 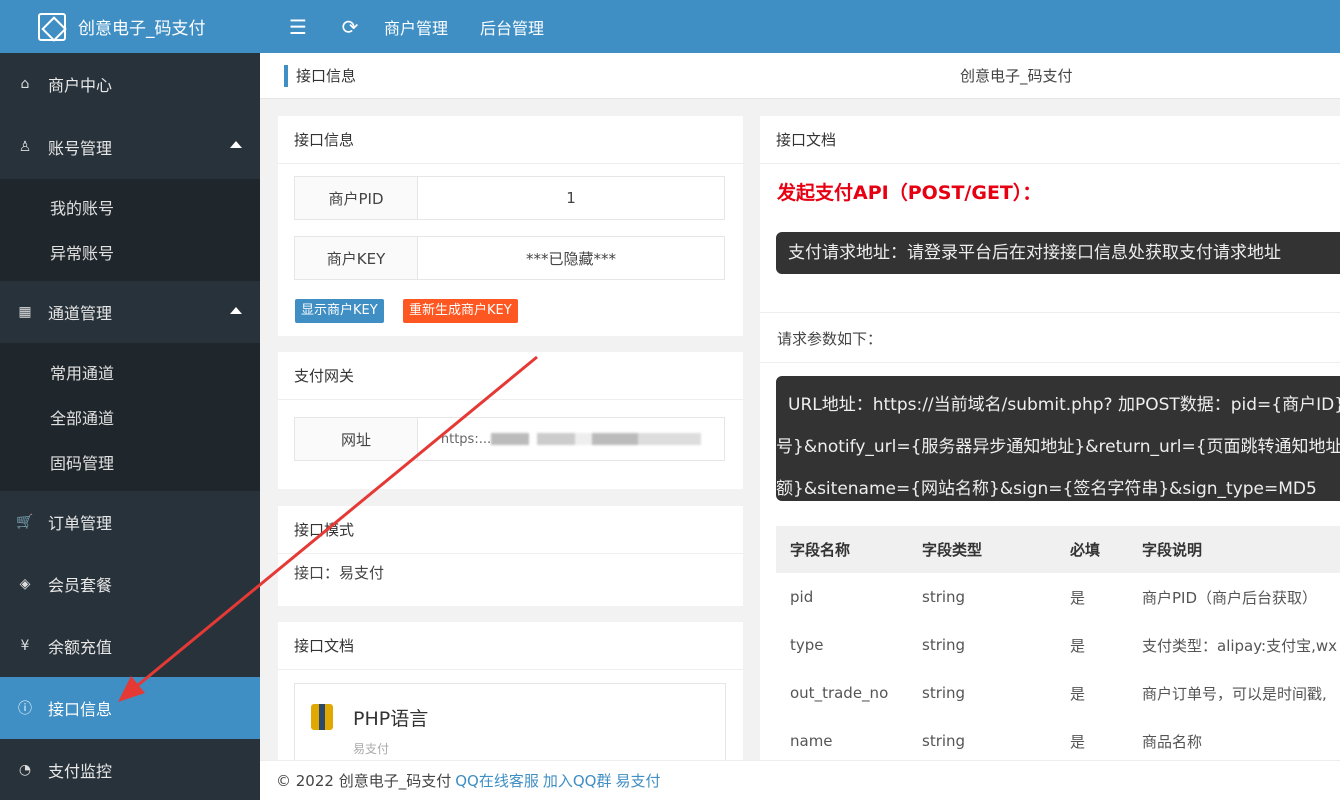 What do you see at coordinates (25, 84) in the screenshot?
I see `home-icon: ⌂` at bounding box center [25, 84].